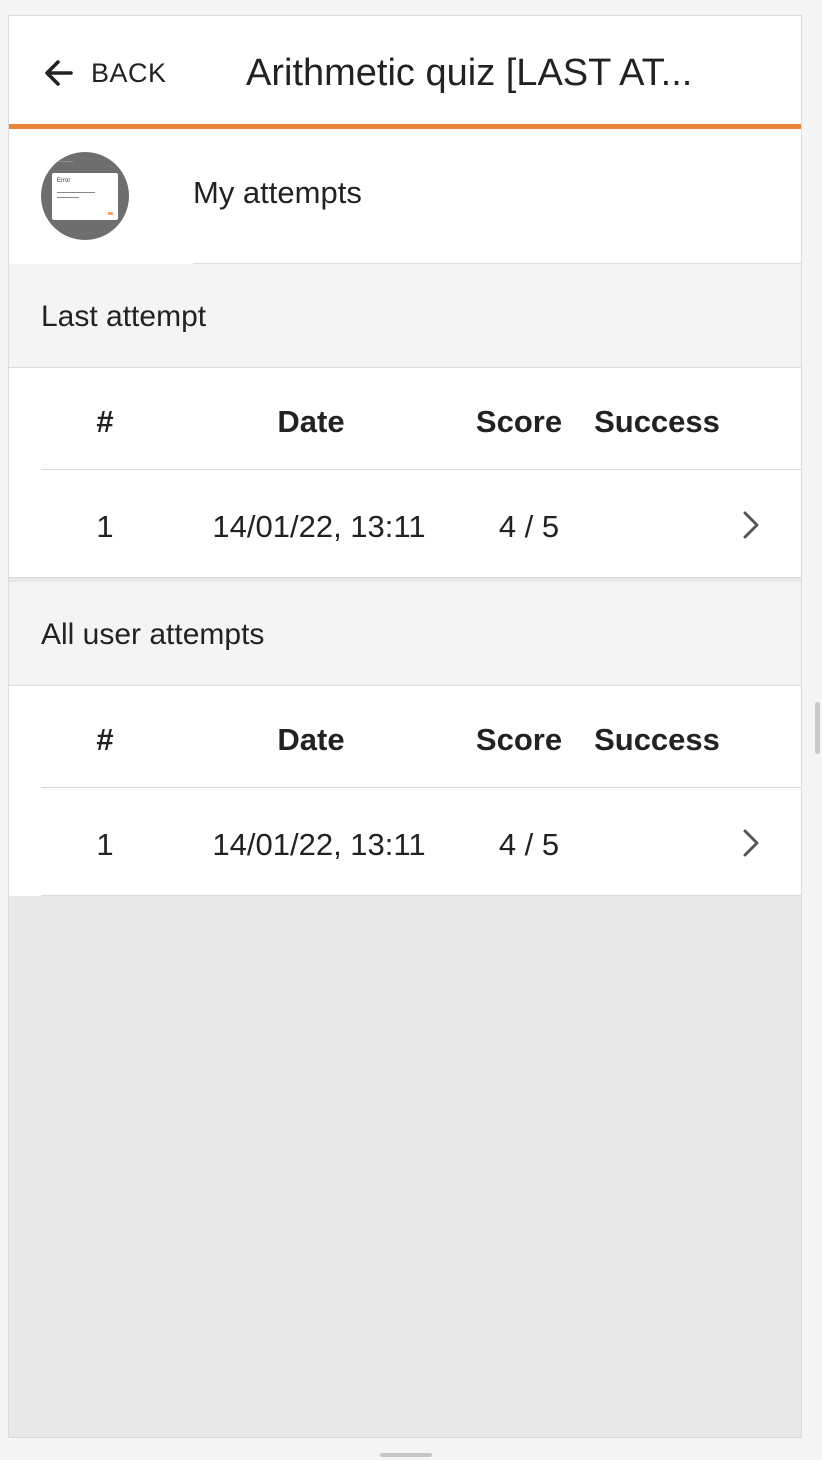  I want to click on back-button: BACK, so click(104, 73).